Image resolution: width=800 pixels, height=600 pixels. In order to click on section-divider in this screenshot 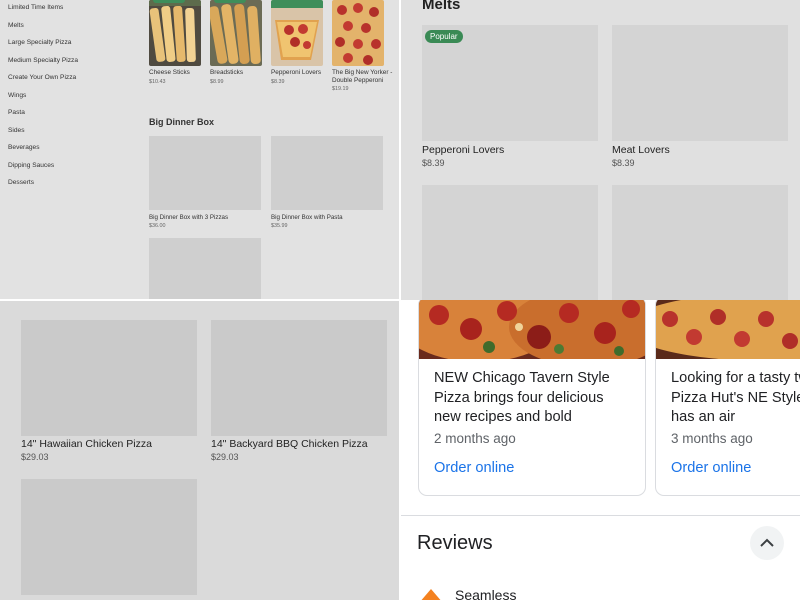, I will do `click(600, 515)`.